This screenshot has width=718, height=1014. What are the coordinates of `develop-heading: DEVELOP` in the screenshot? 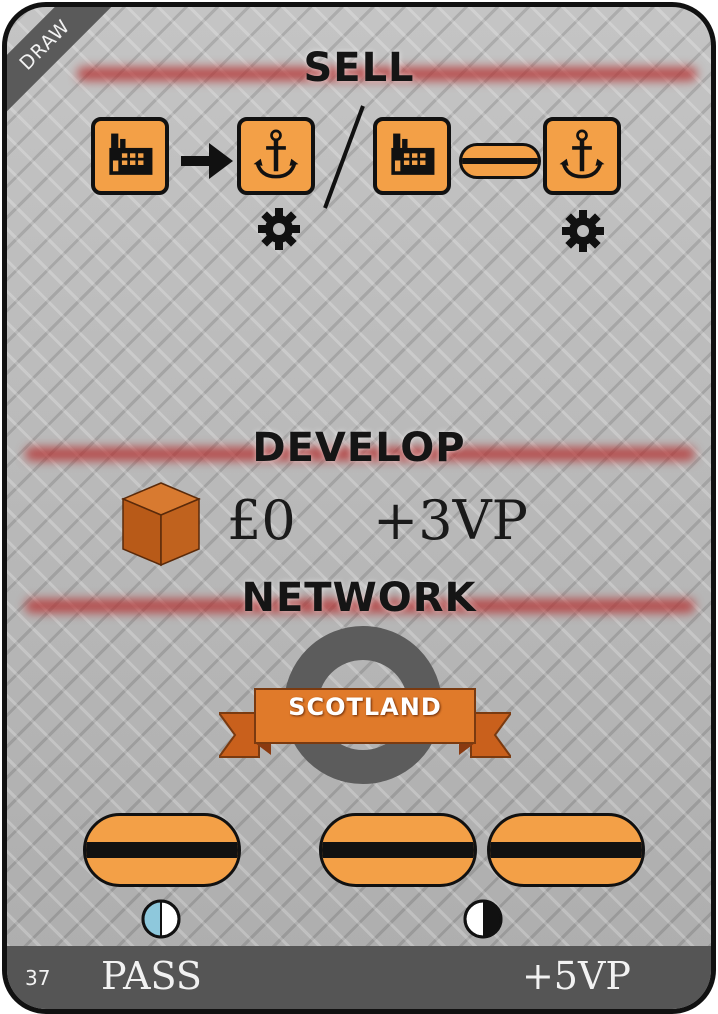 It's located at (359, 448).